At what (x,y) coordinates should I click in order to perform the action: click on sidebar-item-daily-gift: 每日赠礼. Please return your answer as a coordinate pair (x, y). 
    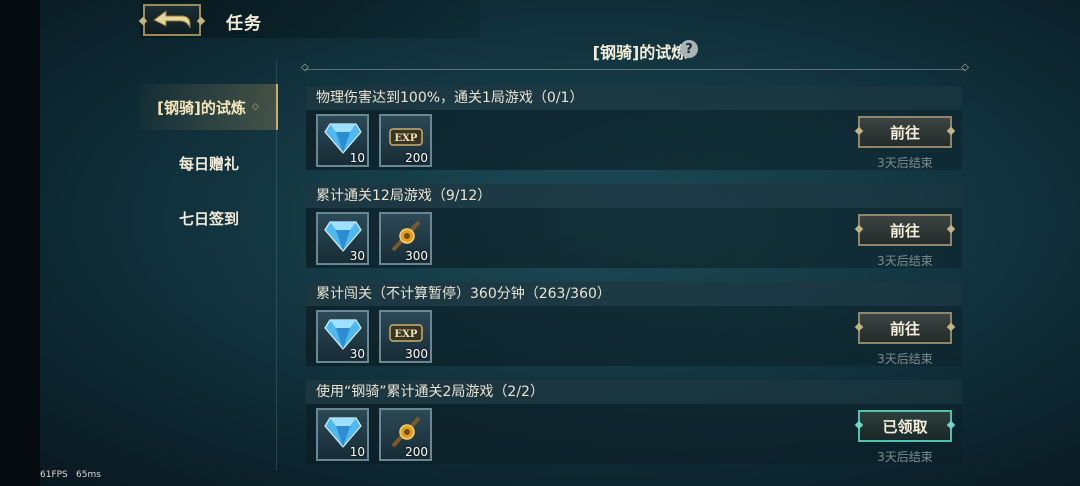
    Looking at the image, I should click on (209, 163).